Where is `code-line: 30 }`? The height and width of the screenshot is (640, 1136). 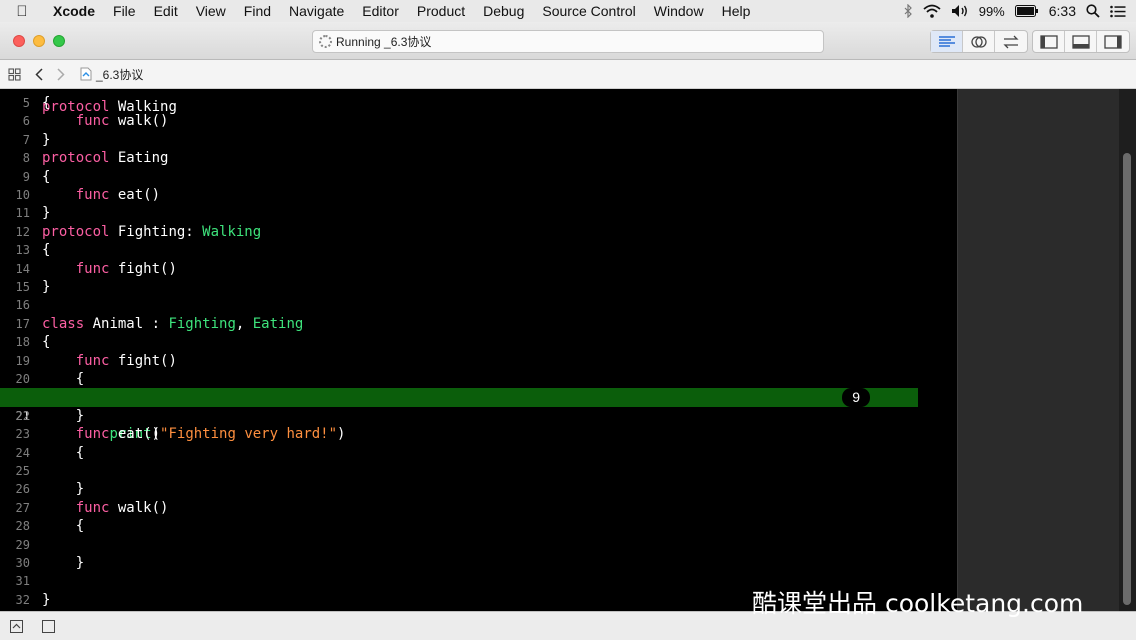 code-line: 30 } is located at coordinates (478, 563).